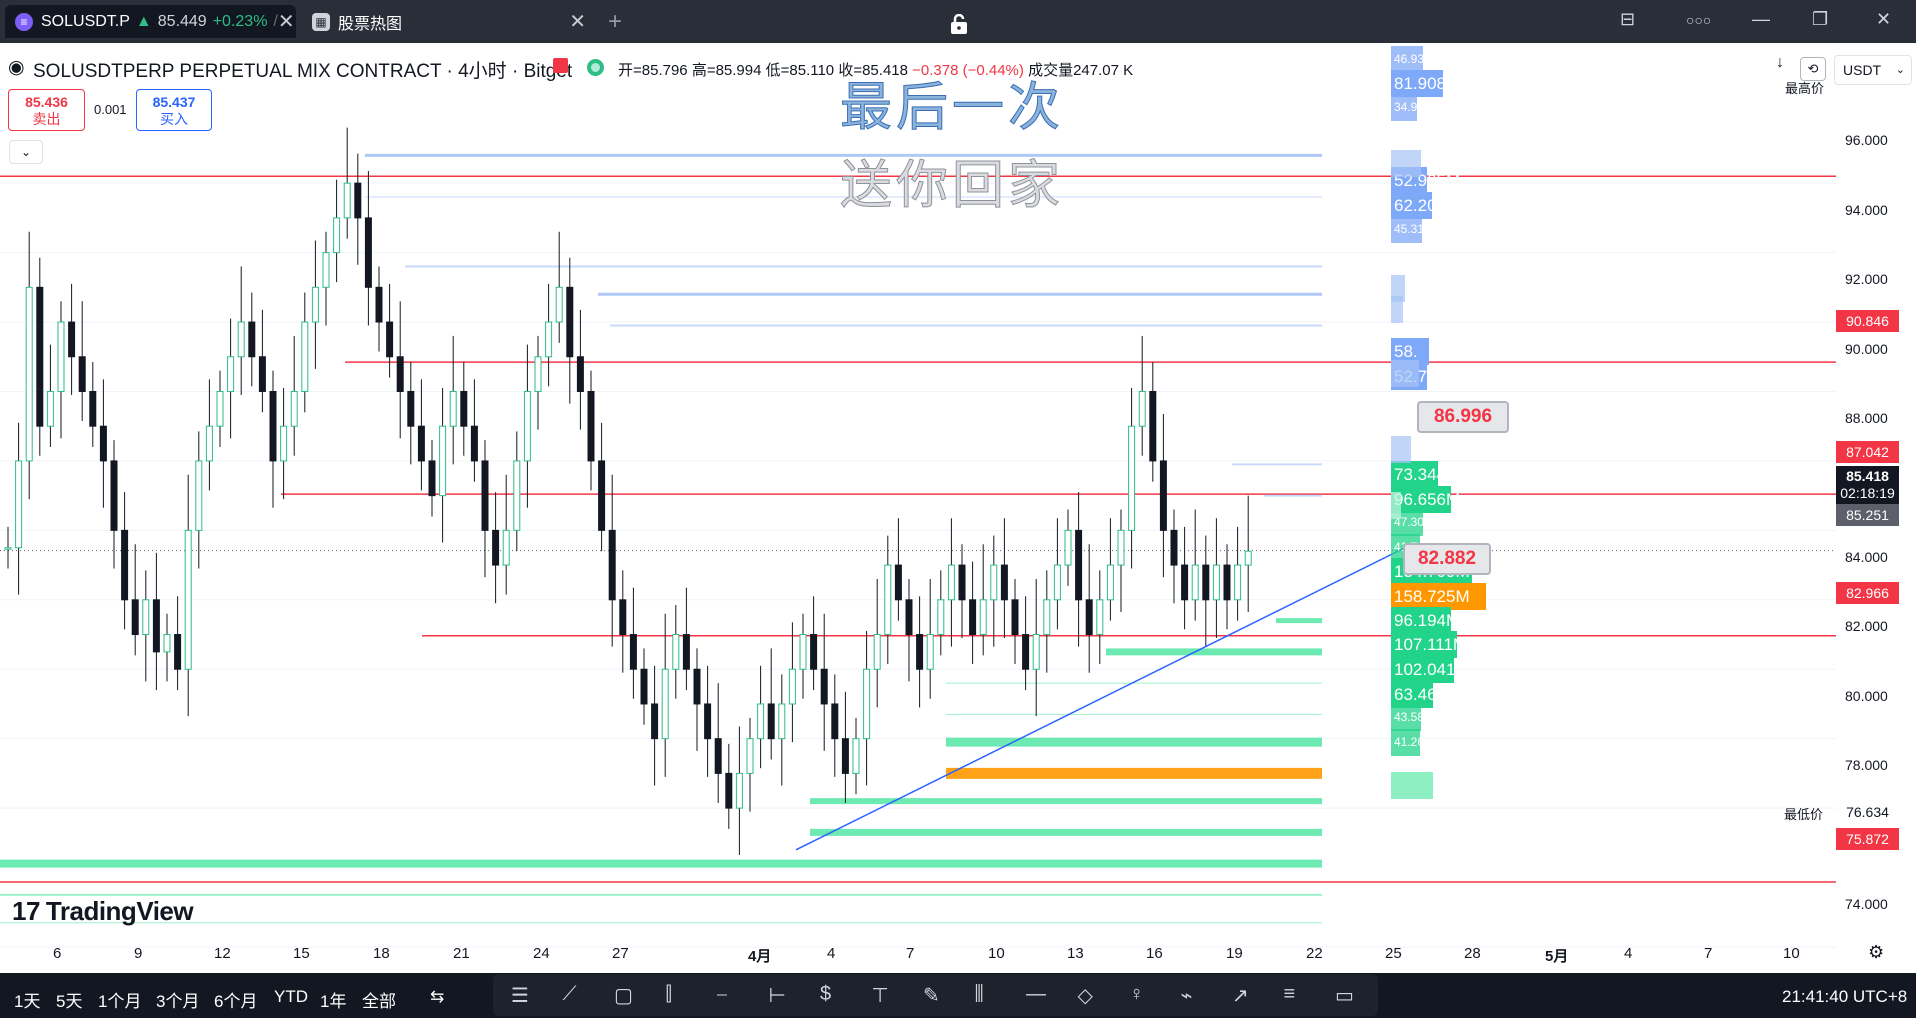 The height and width of the screenshot is (1018, 1916). I want to click on price-tag-lower: 82.882, so click(1447, 559).